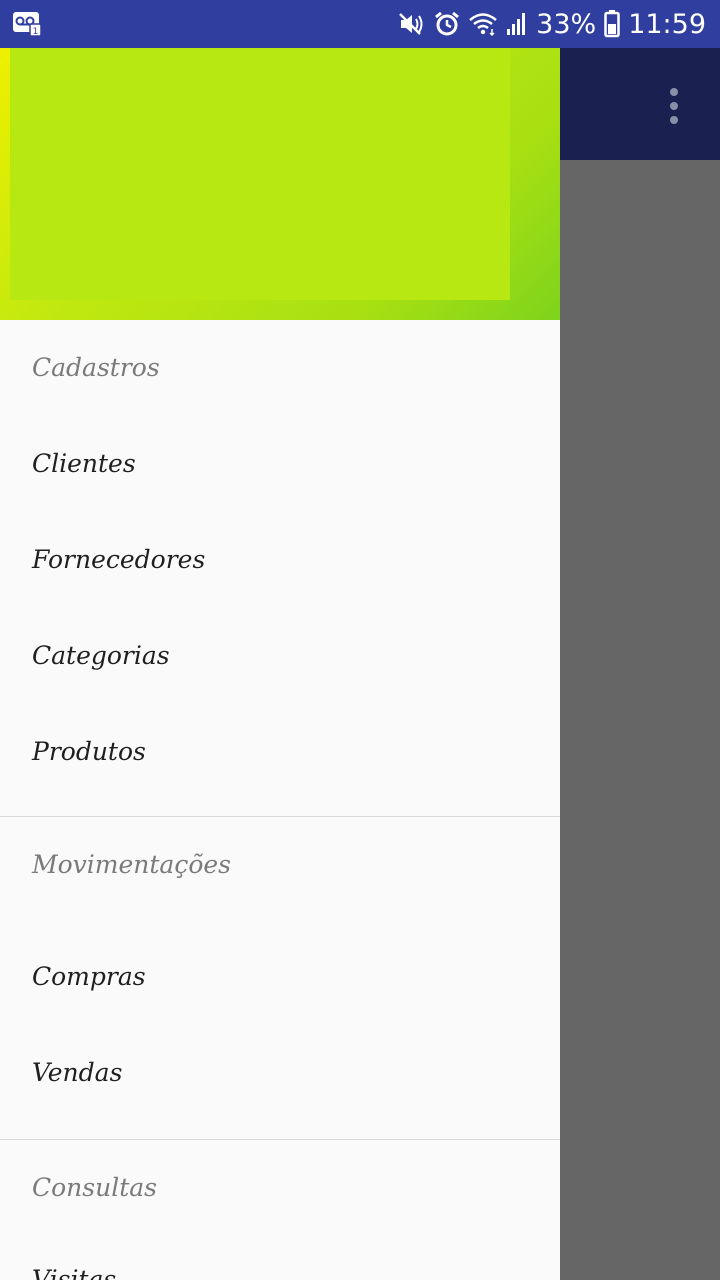 The image size is (720, 1280). What do you see at coordinates (280, 656) in the screenshot?
I see `menu-item-categorias: Categorias` at bounding box center [280, 656].